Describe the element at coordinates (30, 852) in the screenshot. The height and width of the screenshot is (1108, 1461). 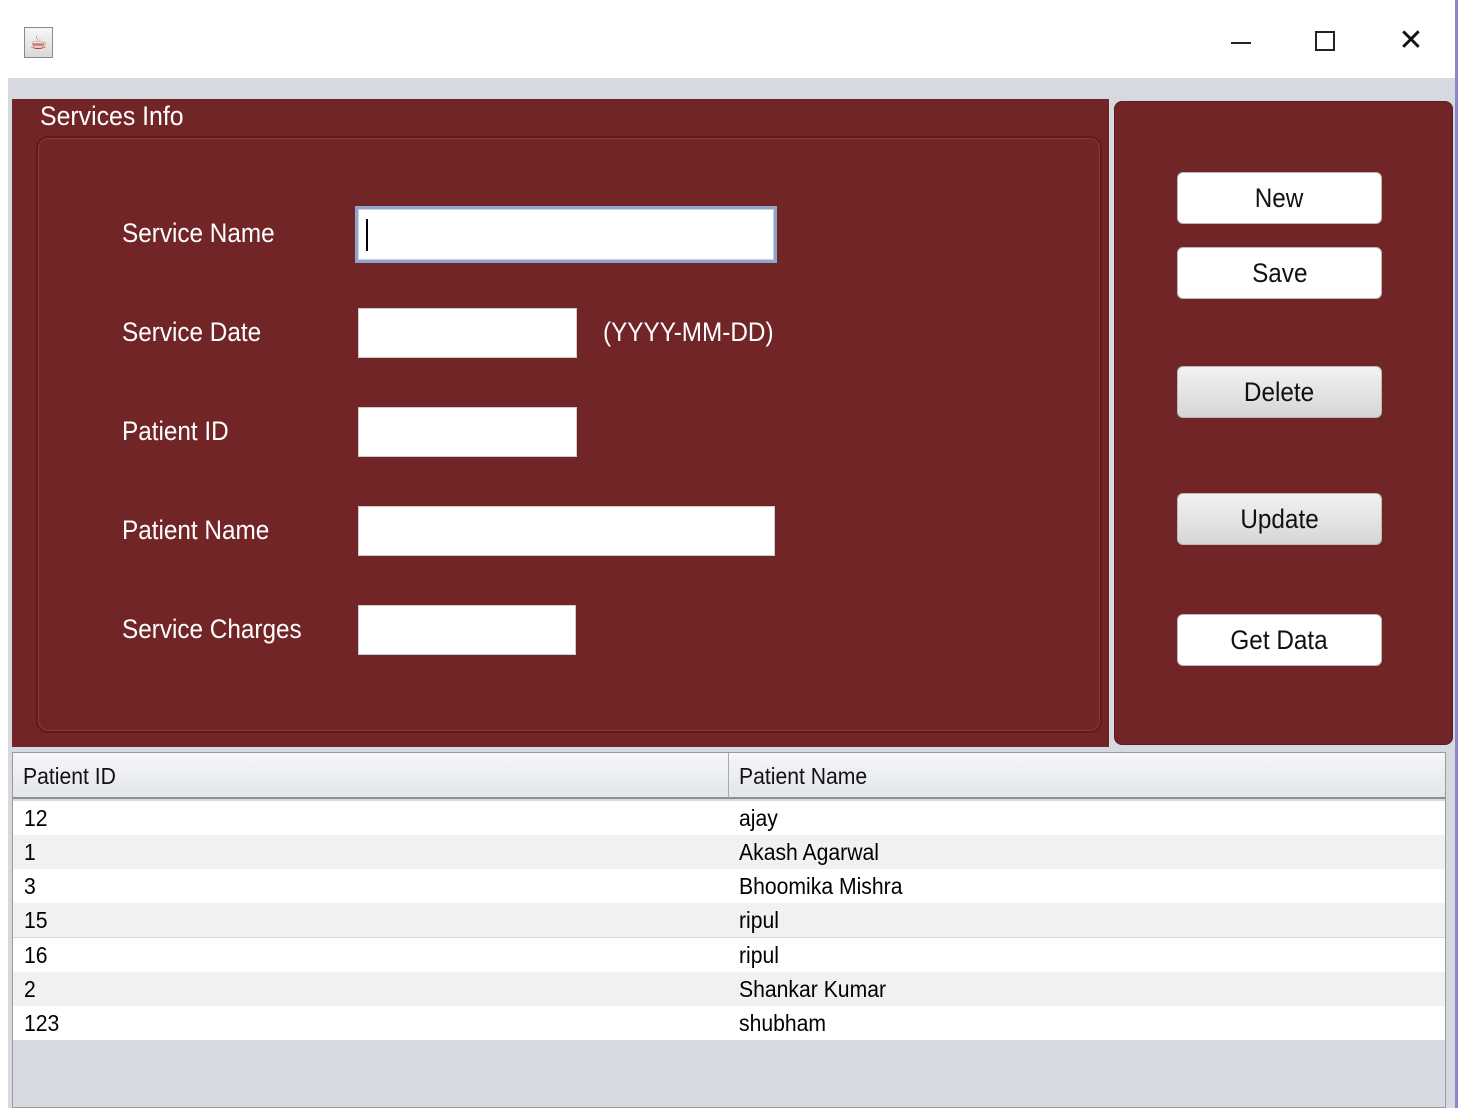
I see `cell-patient-id: 1` at that location.